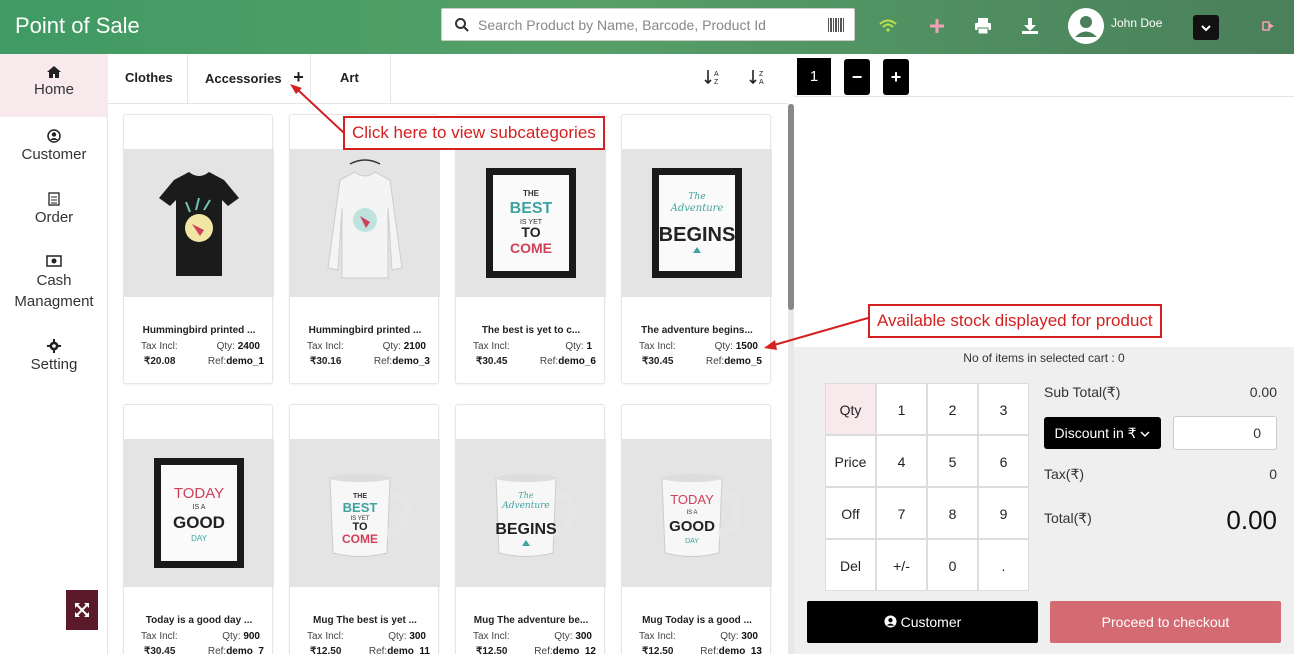 This screenshot has height=654, width=1294. What do you see at coordinates (731, 650) in the screenshot?
I see `product-ref: Ref:demo_13` at bounding box center [731, 650].